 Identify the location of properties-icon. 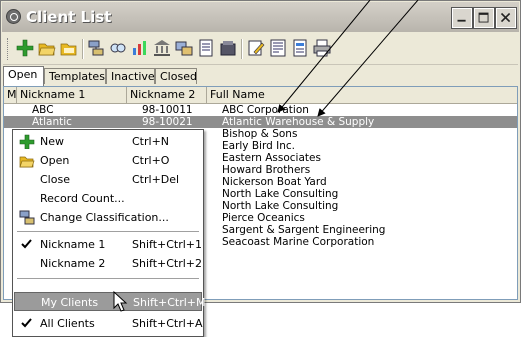
(278, 48).